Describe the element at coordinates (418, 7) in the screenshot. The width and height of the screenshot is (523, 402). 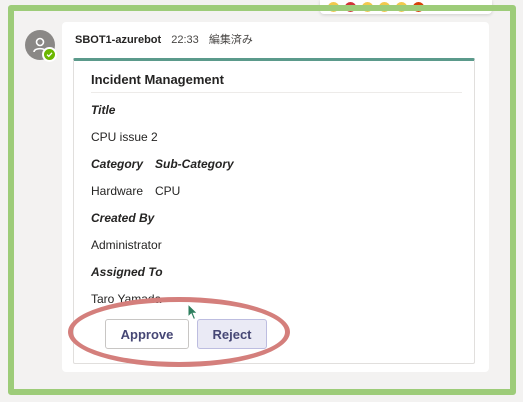
I see `angry-icon` at that location.